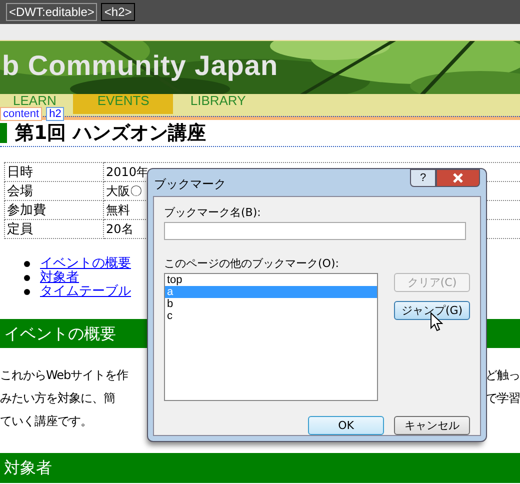  I want to click on heading-marker, so click(3, 133).